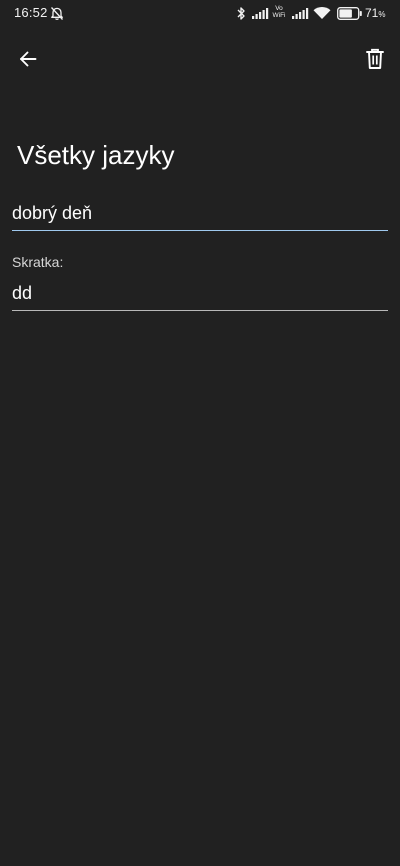 Image resolution: width=400 pixels, height=866 pixels. What do you see at coordinates (57, 13) in the screenshot?
I see `mute-bell-icon` at bounding box center [57, 13].